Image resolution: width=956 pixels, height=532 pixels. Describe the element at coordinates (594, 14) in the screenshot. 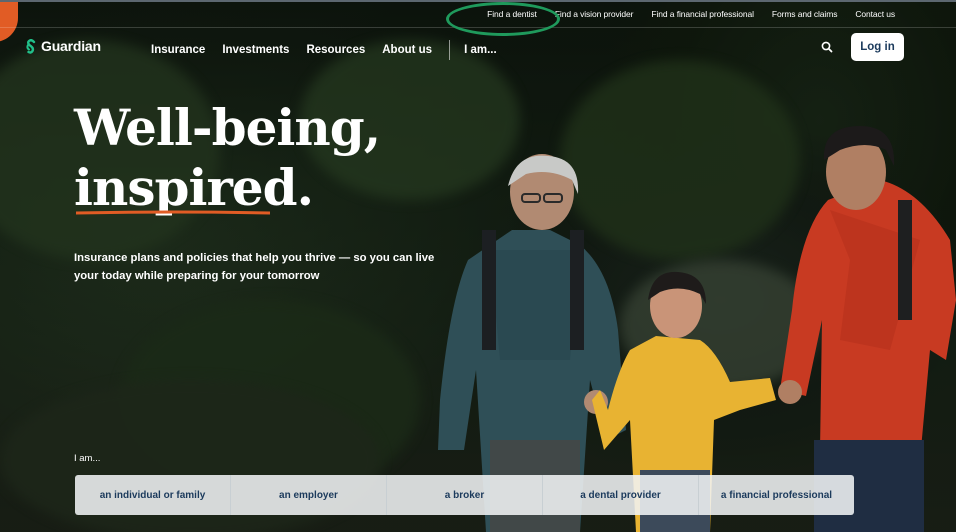

I see `utility-link-find-vision-provider: Find a vision provider` at that location.